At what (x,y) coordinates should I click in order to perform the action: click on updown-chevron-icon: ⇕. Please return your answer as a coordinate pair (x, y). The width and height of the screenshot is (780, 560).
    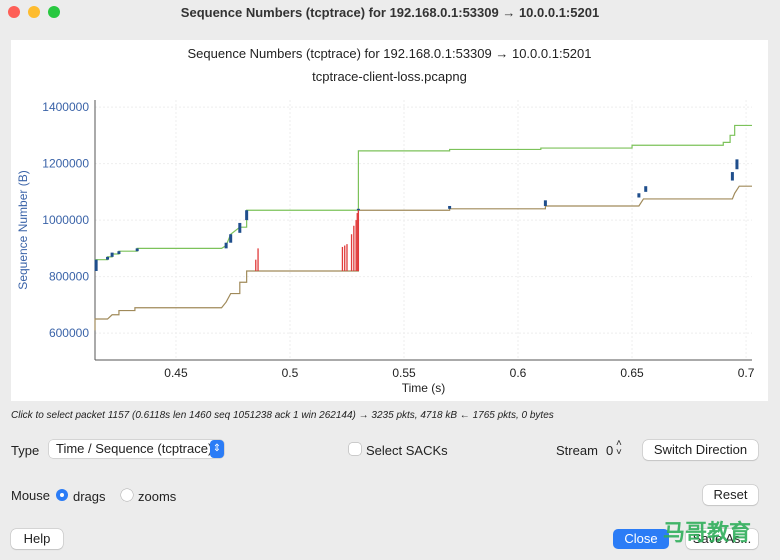
    Looking at the image, I should click on (217, 449).